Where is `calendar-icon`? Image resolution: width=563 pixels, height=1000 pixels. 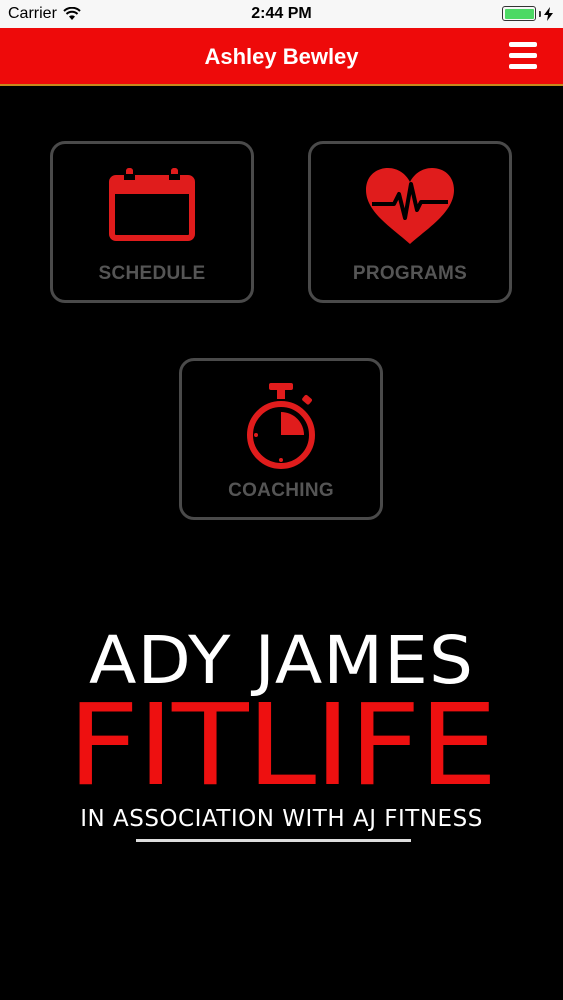 calendar-icon is located at coordinates (152, 204).